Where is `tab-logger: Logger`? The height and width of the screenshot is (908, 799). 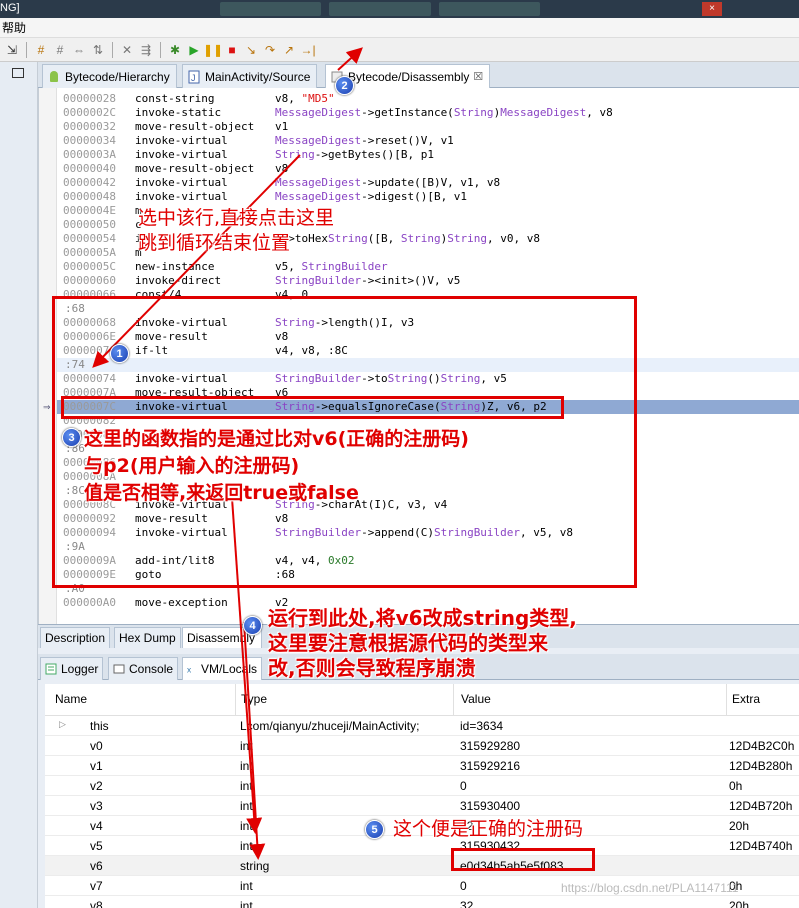
tab-logger: Logger is located at coordinates (72, 668).